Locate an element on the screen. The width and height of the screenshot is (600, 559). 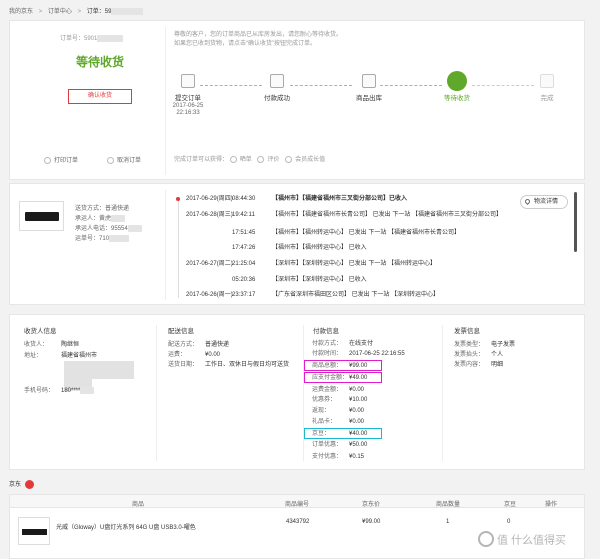
delivery-fee: 运费： ¥0.00 is located at coordinates (194, 355).